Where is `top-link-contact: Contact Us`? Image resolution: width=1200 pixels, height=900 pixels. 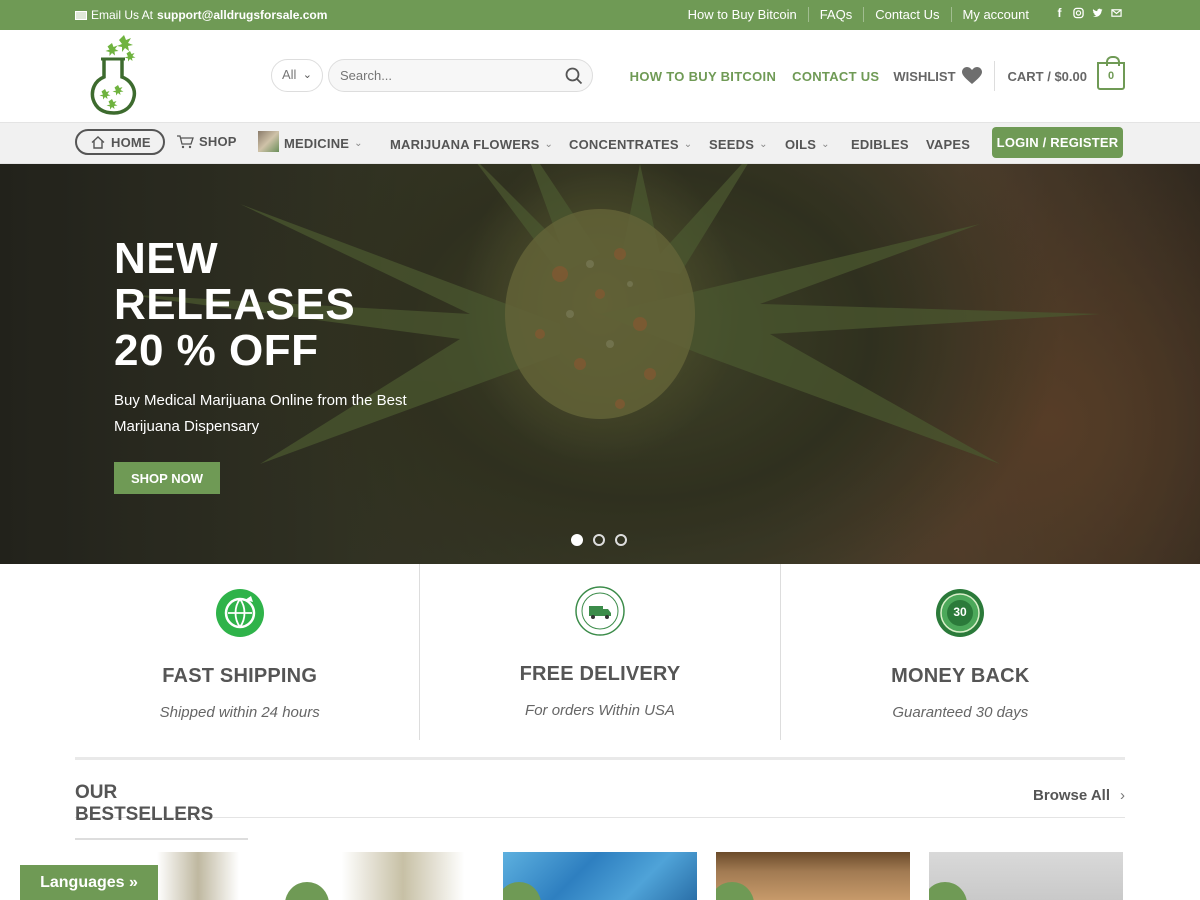 top-link-contact: Contact Us is located at coordinates (906, 14).